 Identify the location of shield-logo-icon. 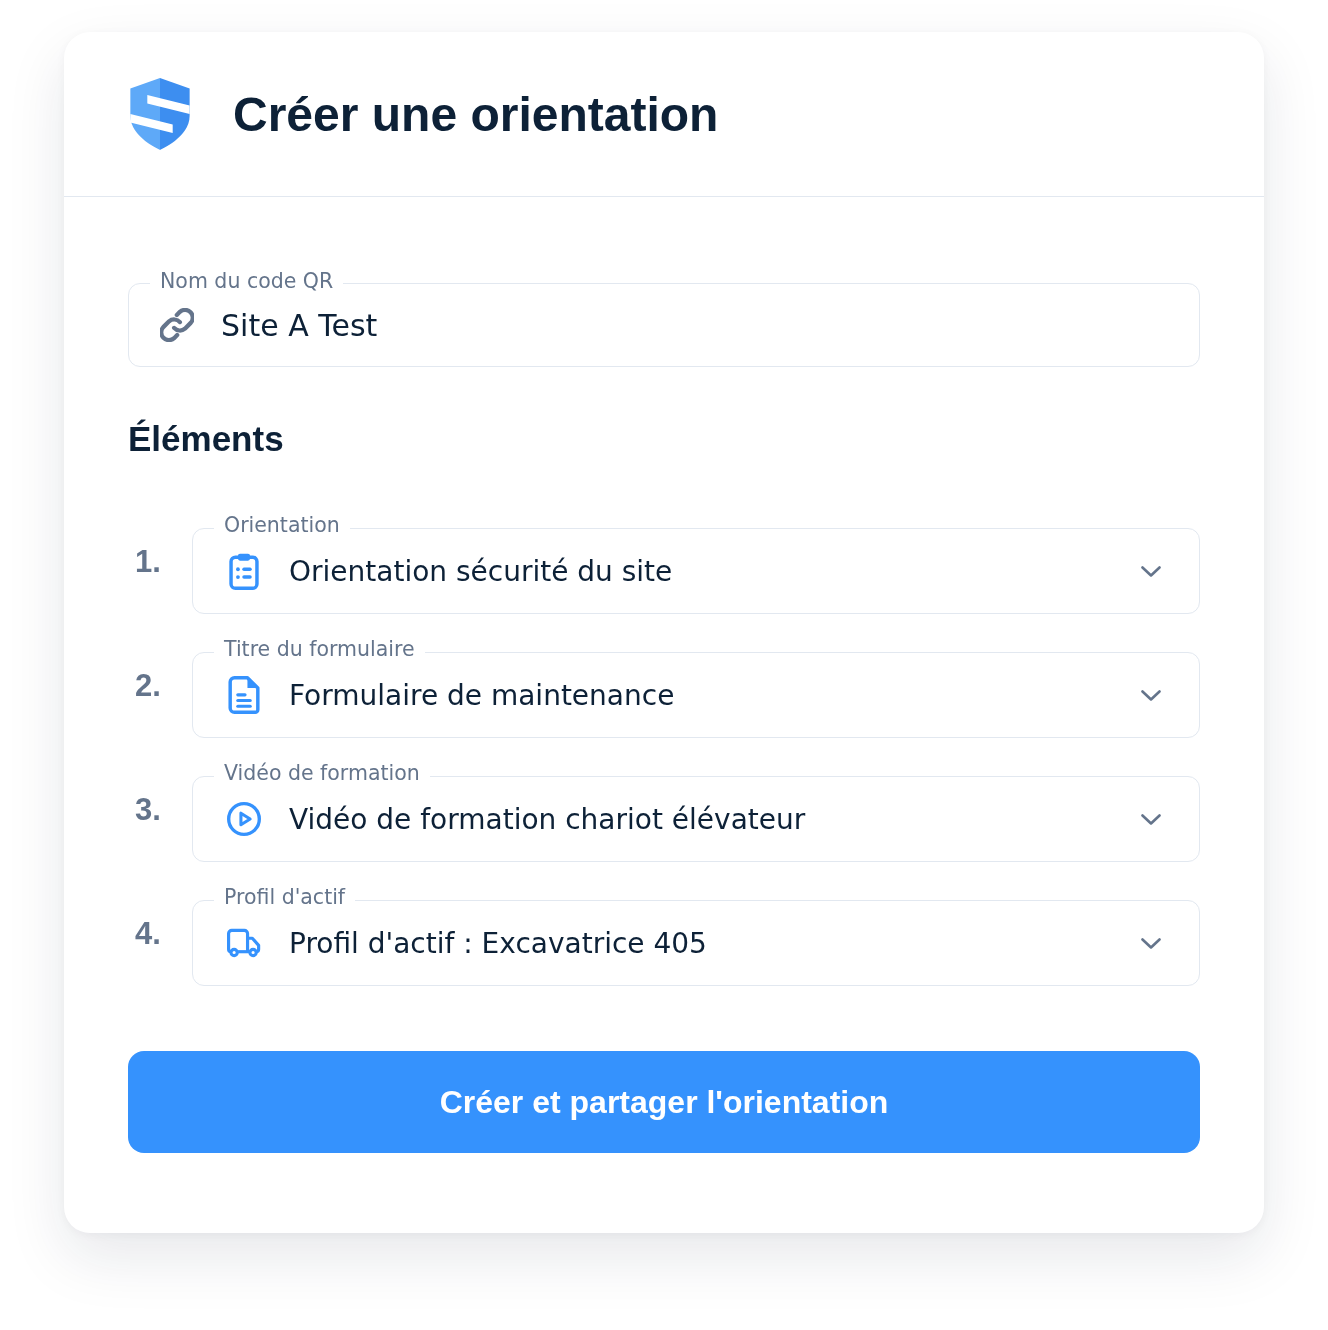
(160, 114).